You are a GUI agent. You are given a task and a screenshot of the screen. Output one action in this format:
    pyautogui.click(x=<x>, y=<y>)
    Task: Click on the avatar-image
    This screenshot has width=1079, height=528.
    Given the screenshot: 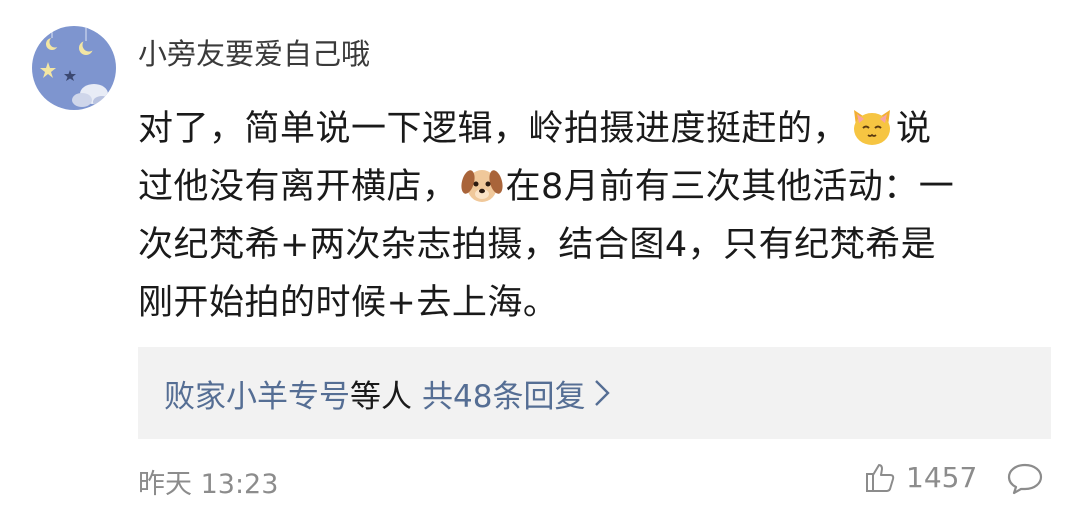 What is the action you would take?
    pyautogui.click(x=74, y=68)
    